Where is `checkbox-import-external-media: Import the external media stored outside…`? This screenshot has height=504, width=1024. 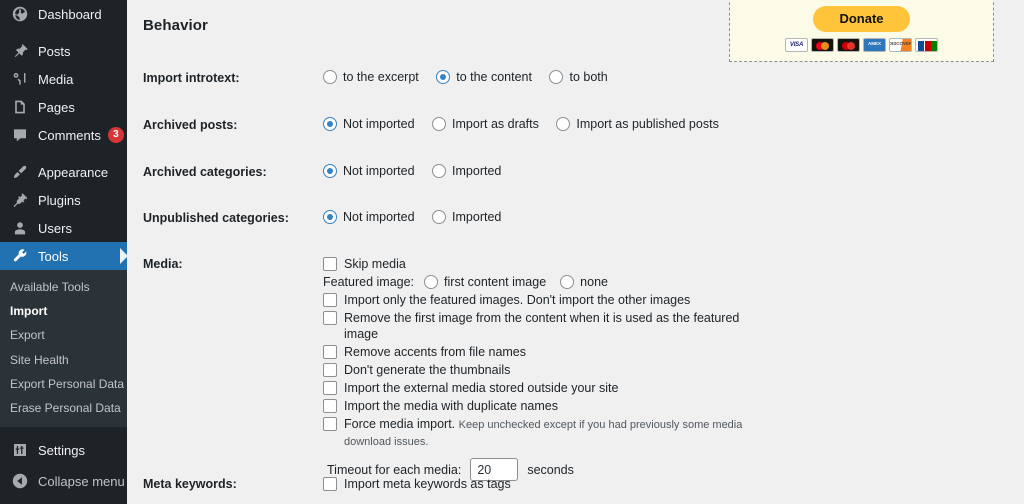 checkbox-import-external-media: Import the external media stored outside… is located at coordinates (533, 388).